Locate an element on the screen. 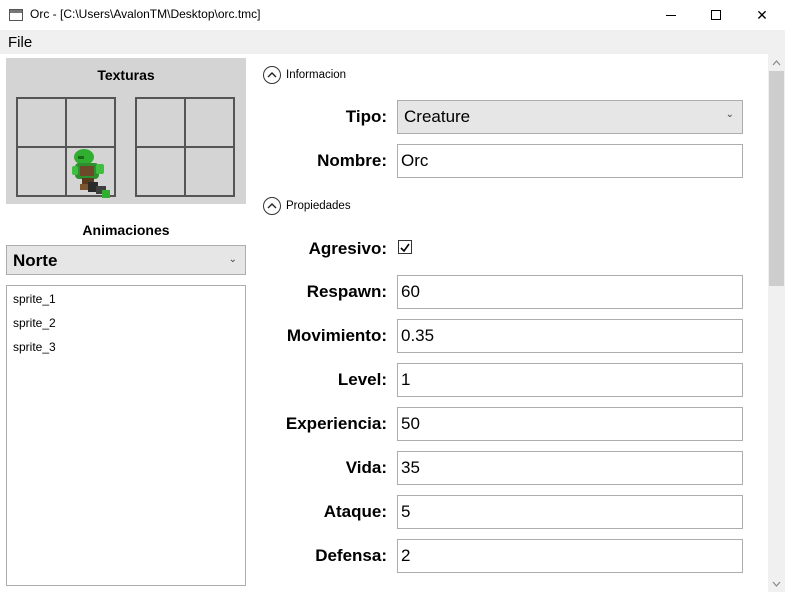 Image resolution: width=785 pixels, height=592 pixels. section-propiedades: Propiedades is located at coordinates (307, 206).